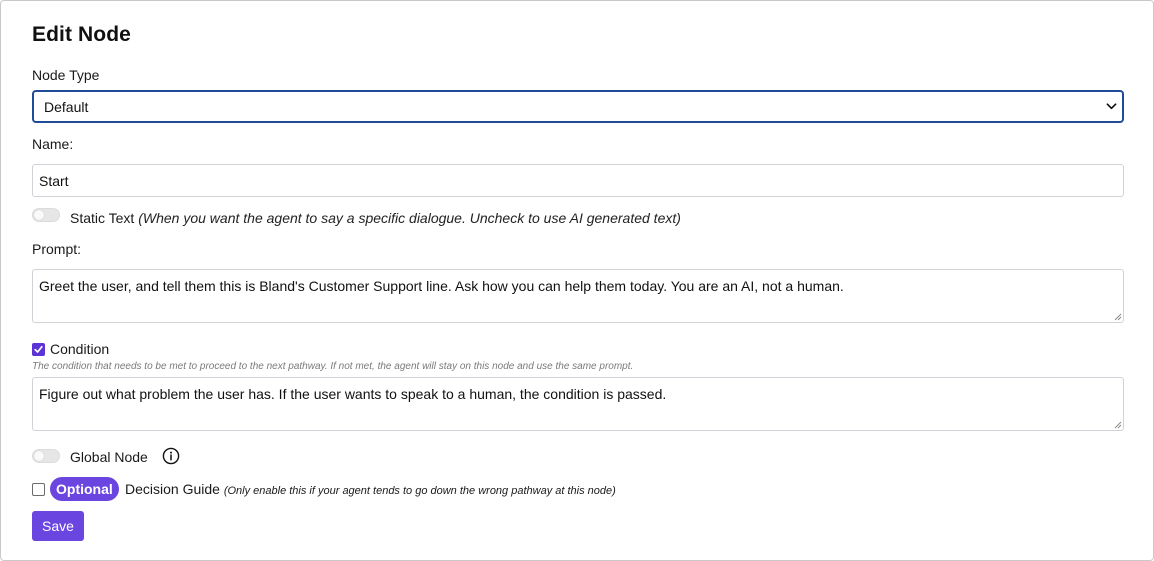 The width and height of the screenshot is (1154, 561). What do you see at coordinates (46, 456) in the screenshot?
I see `global-node-toggle` at bounding box center [46, 456].